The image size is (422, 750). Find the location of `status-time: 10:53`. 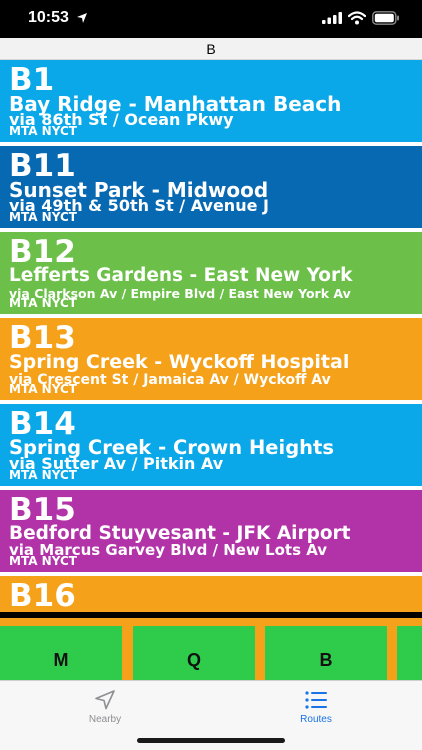

status-time: 10:53 is located at coordinates (48, 17).